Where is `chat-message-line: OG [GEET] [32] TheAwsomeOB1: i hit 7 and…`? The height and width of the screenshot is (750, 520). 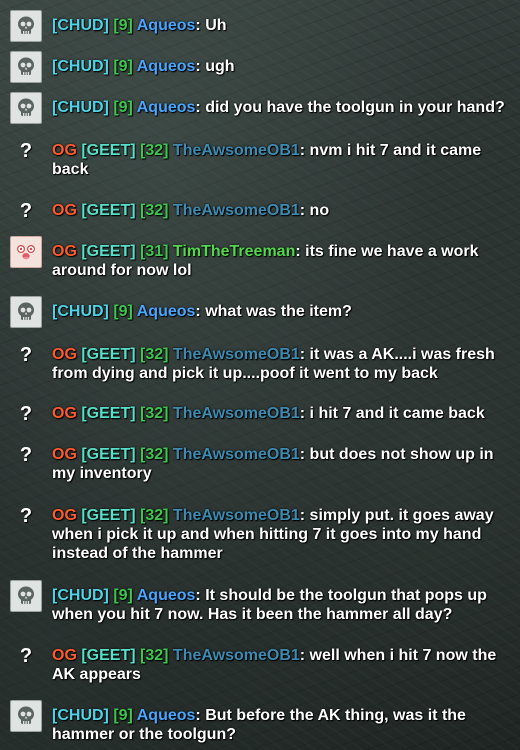
chat-message-line: OG [GEET] [32] TheAwsomeOB1: i hit 7 and… is located at coordinates (281, 410).